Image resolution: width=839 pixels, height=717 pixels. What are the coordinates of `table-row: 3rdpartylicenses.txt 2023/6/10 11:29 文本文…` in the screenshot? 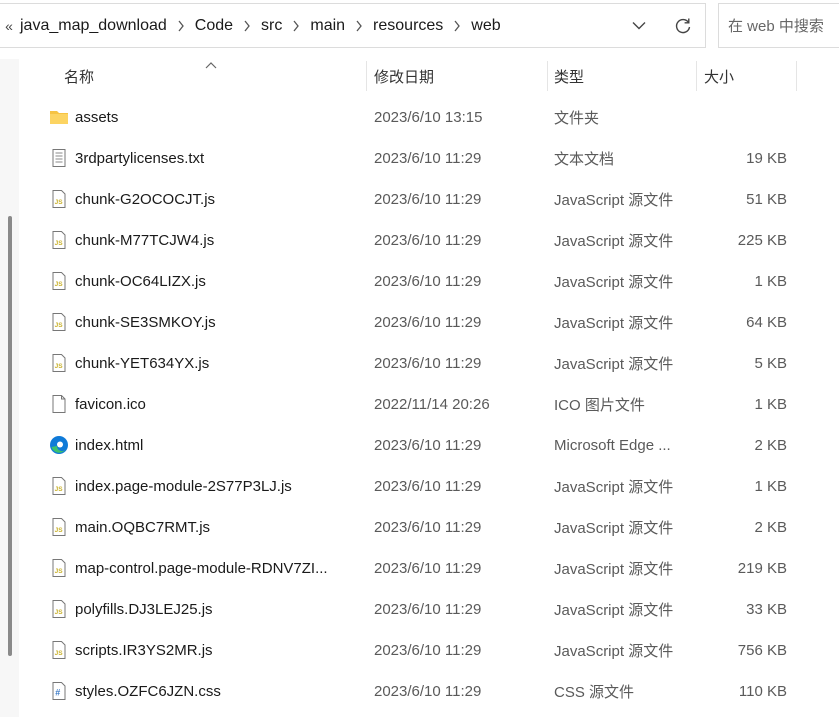 It's located at (429, 158).